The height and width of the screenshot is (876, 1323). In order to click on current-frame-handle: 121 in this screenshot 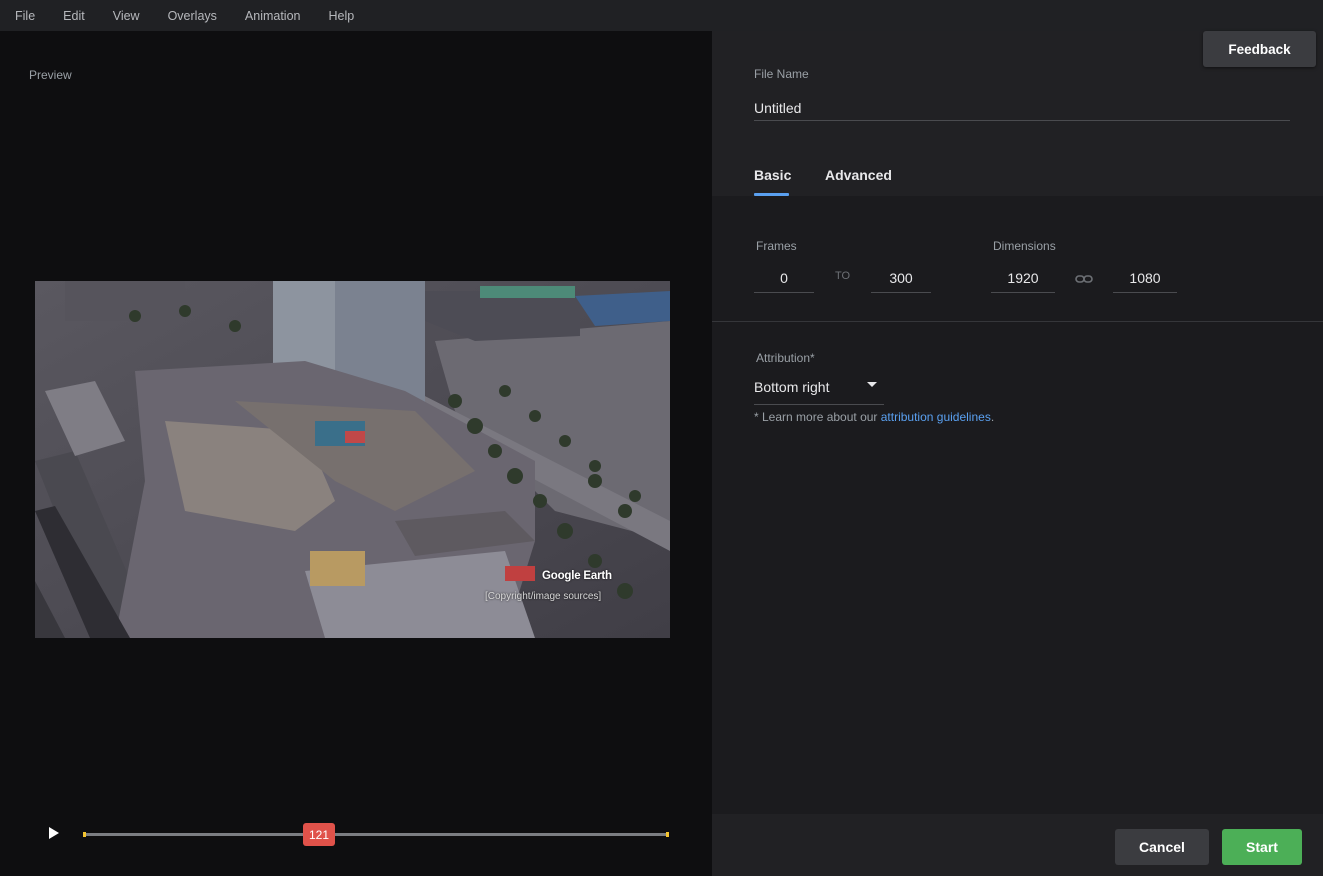, I will do `click(319, 834)`.